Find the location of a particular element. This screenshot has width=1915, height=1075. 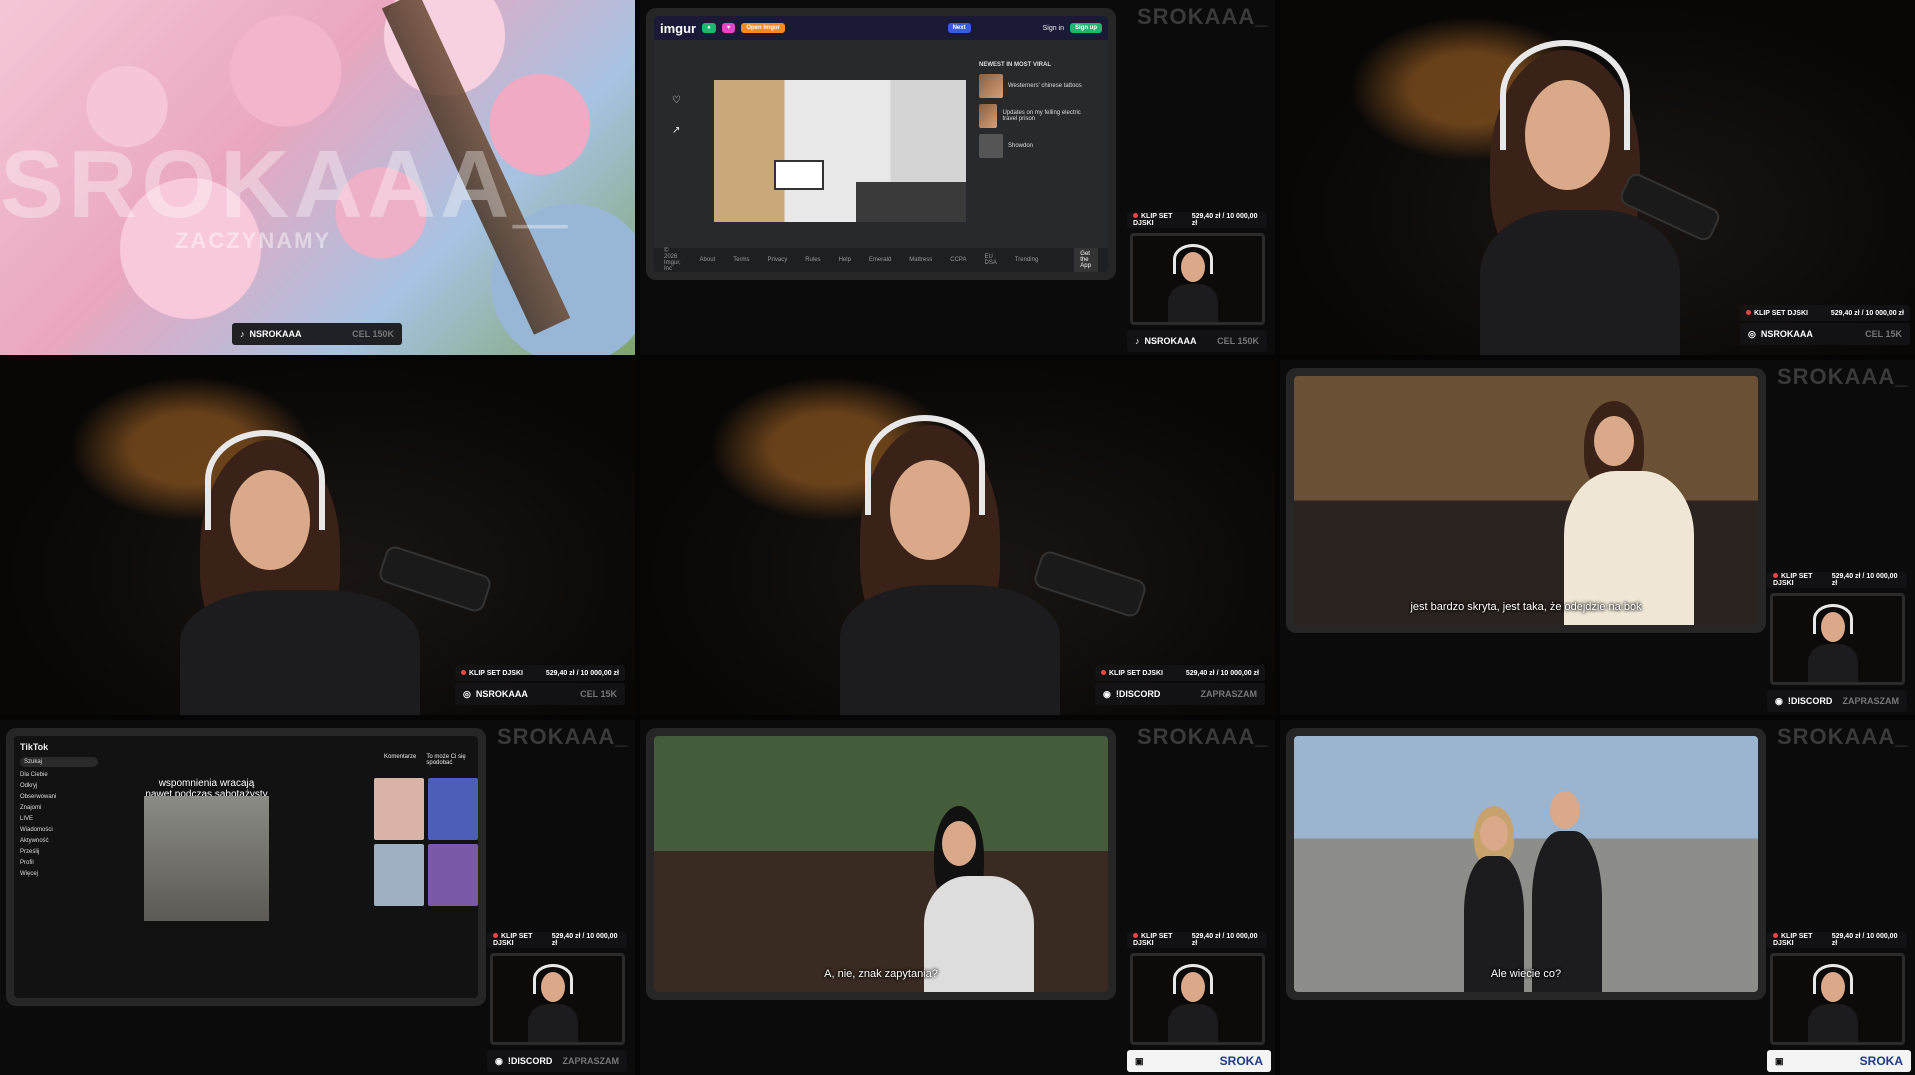

tab-comments: Komentarze is located at coordinates (400, 760).